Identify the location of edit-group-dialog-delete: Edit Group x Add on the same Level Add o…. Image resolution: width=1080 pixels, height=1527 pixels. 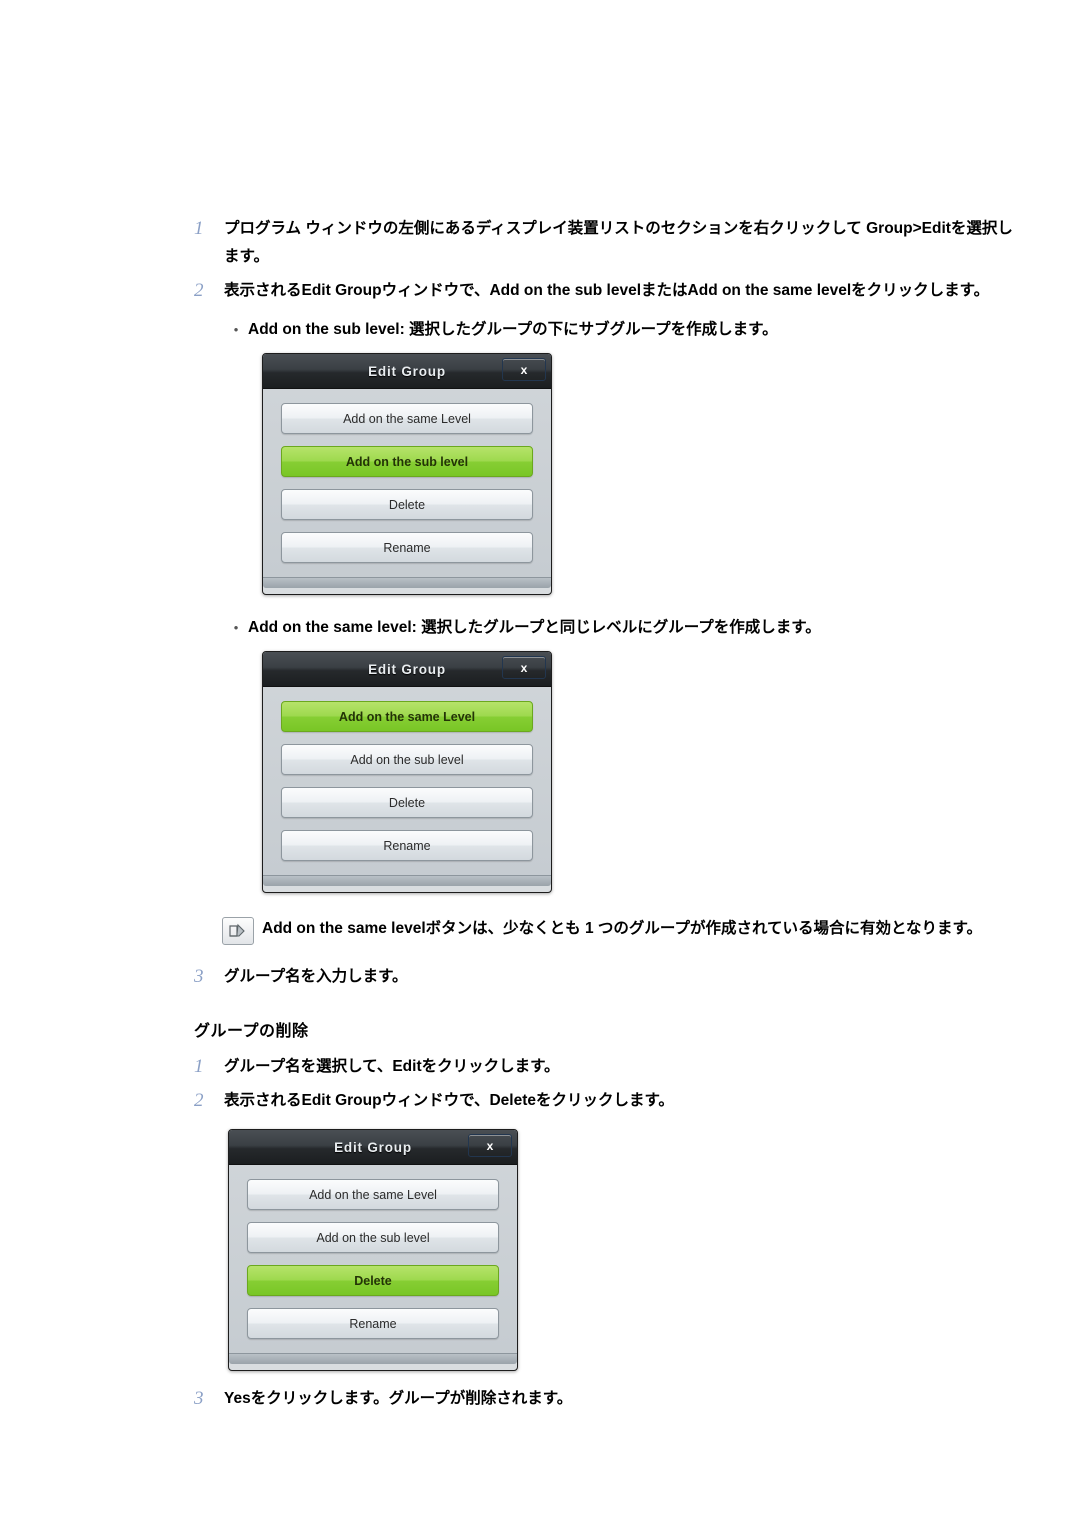
(654, 1250).